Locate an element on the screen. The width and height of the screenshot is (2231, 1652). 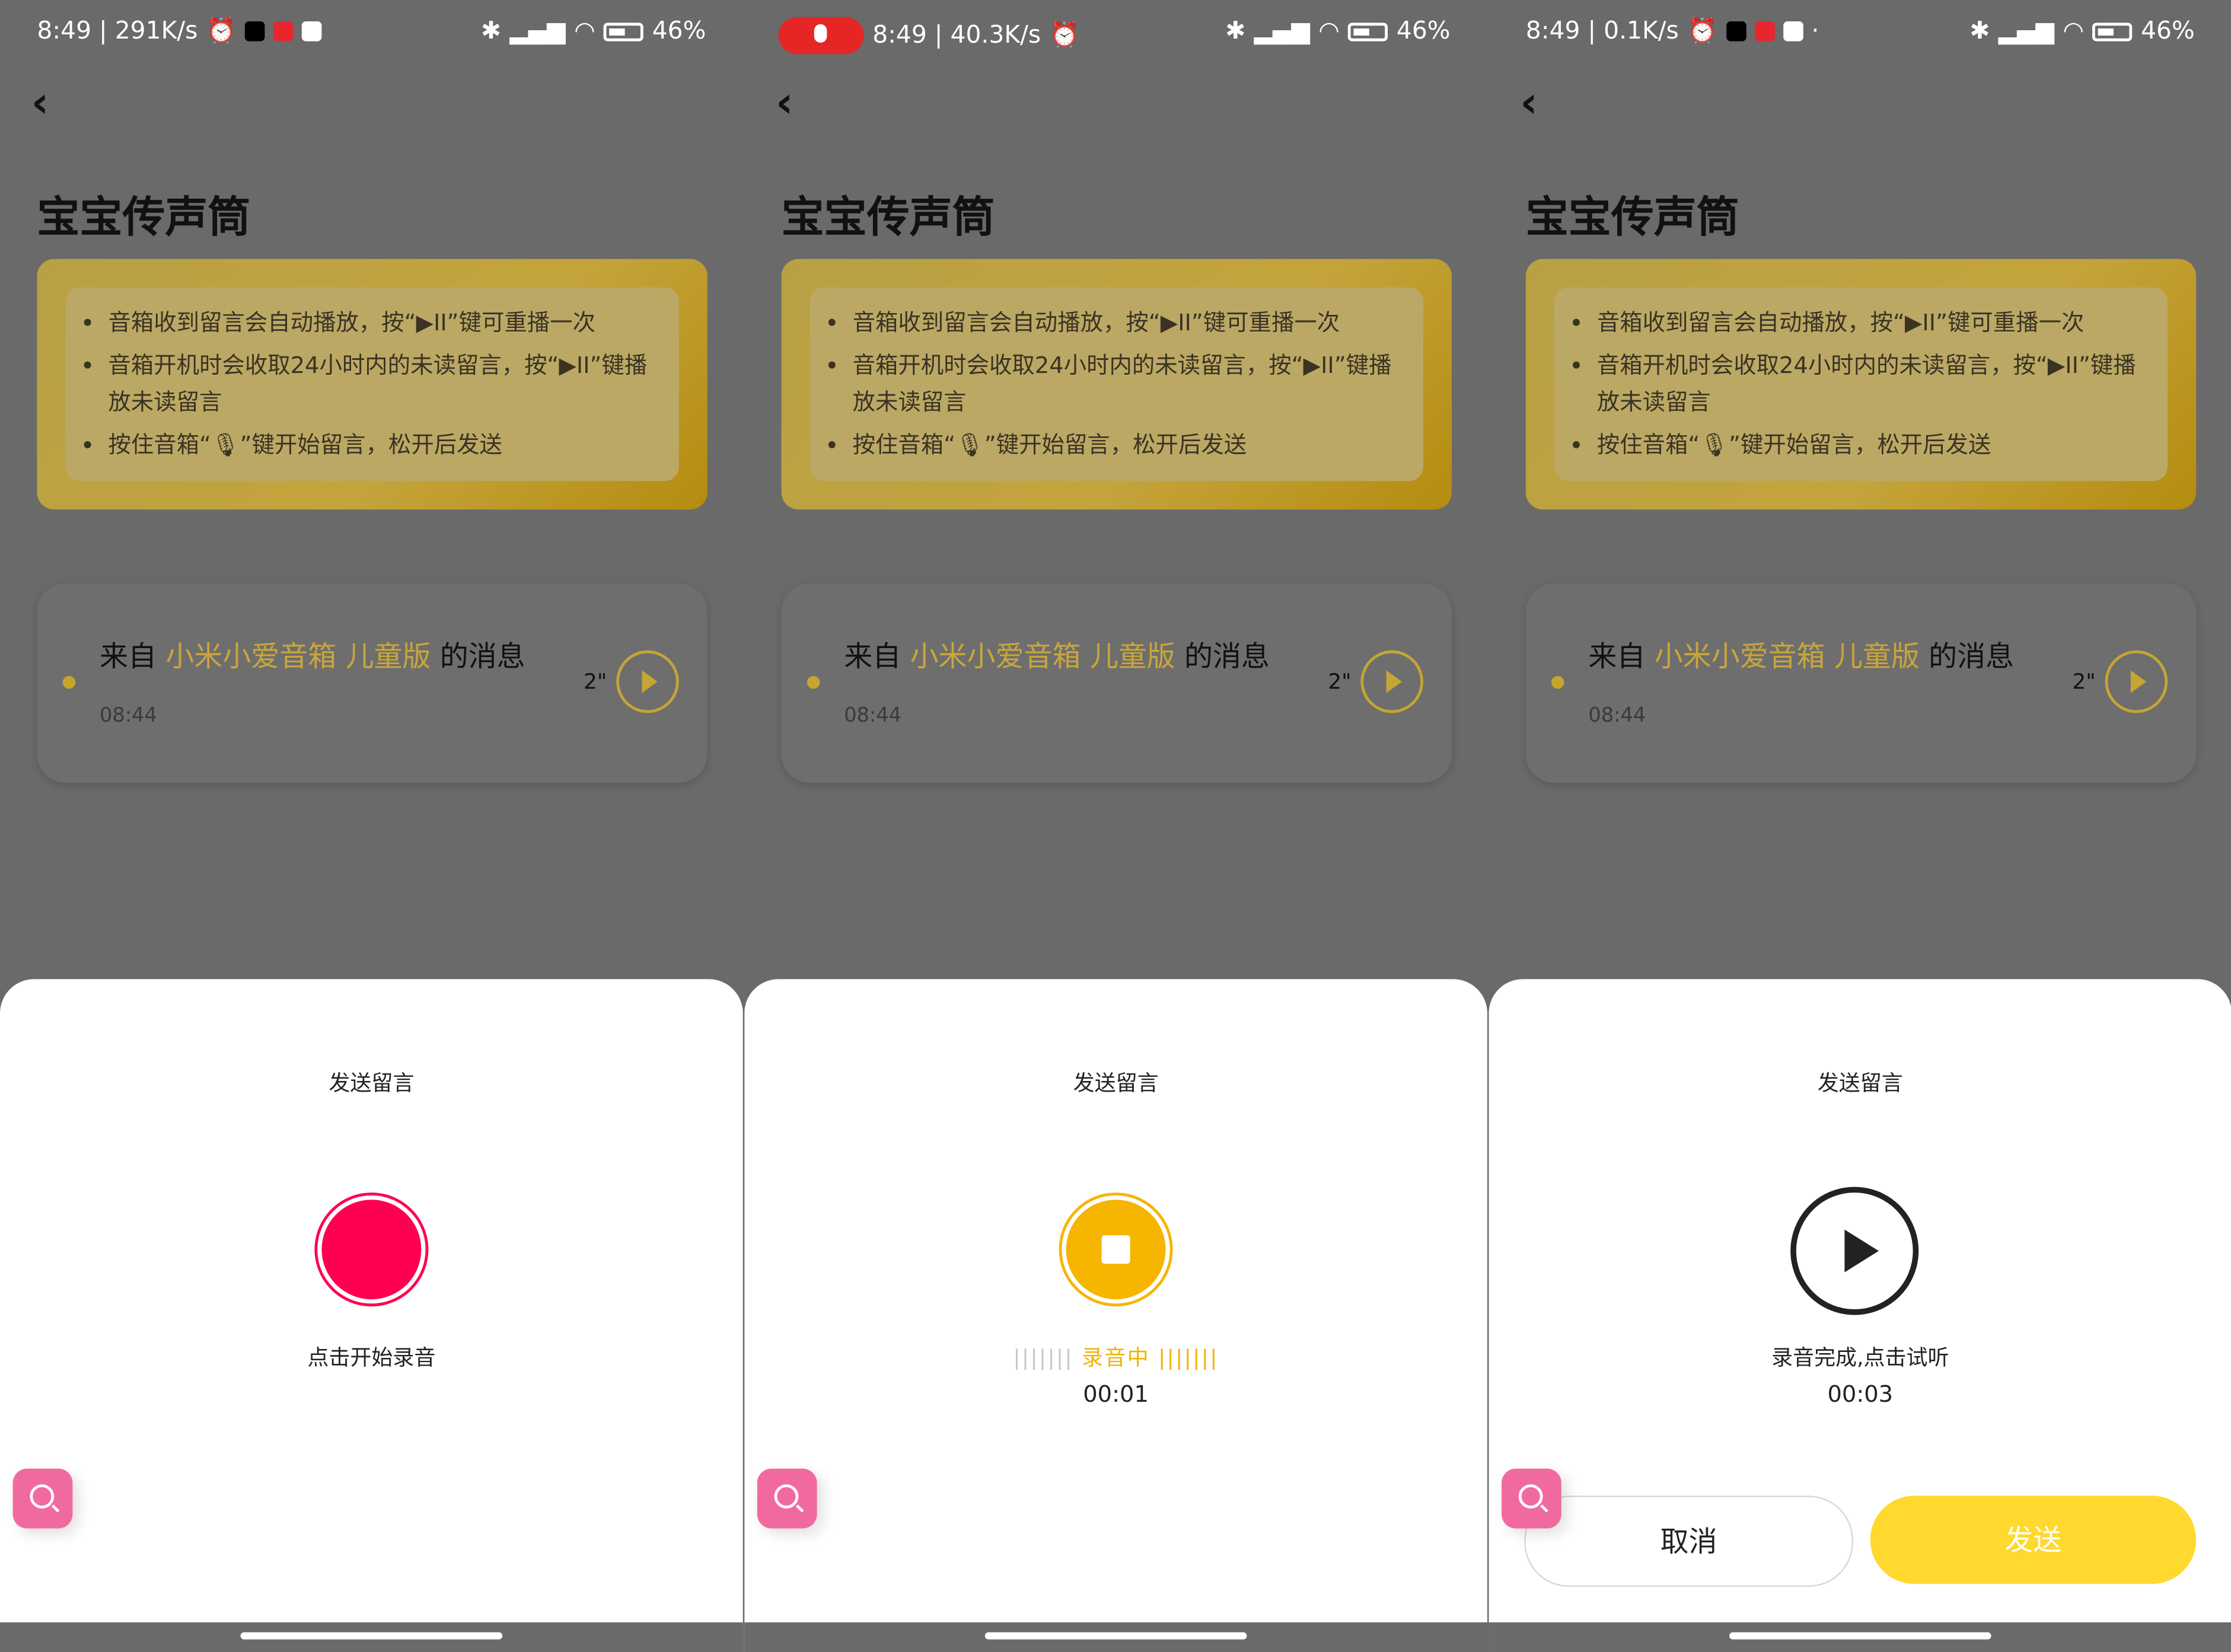
status-left: 8:49 | 40.3K/s ⏰ is located at coordinates (928, 36).